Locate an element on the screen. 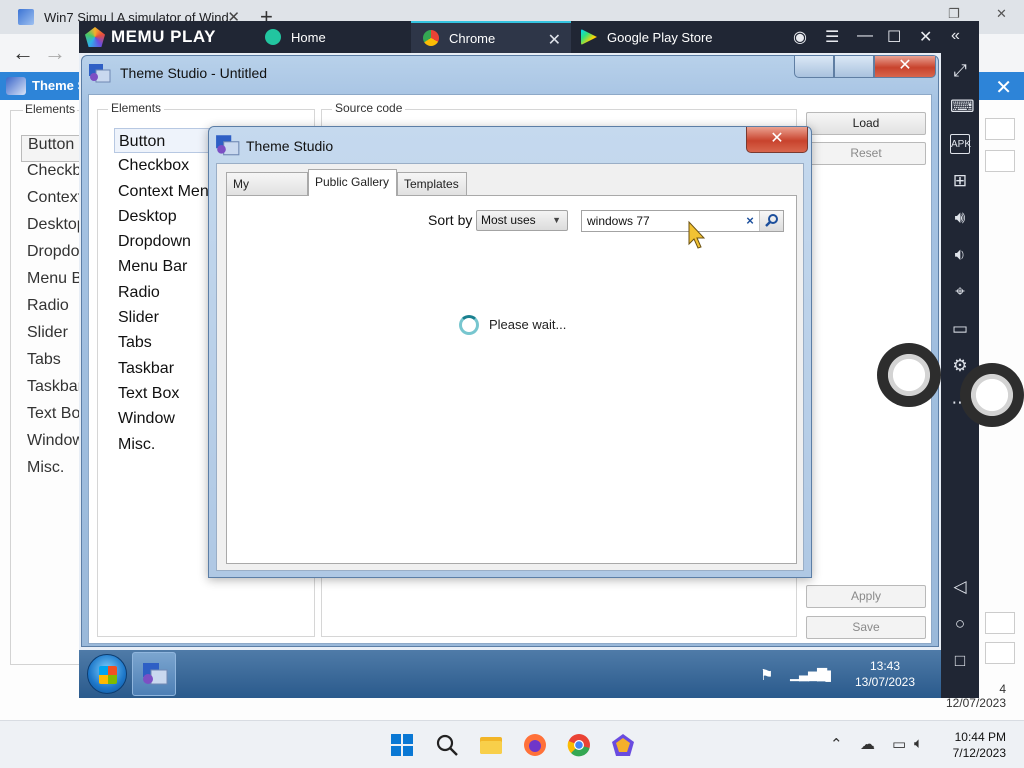 This screenshot has height=768, width=1024. home-icon is located at coordinates (273, 37).